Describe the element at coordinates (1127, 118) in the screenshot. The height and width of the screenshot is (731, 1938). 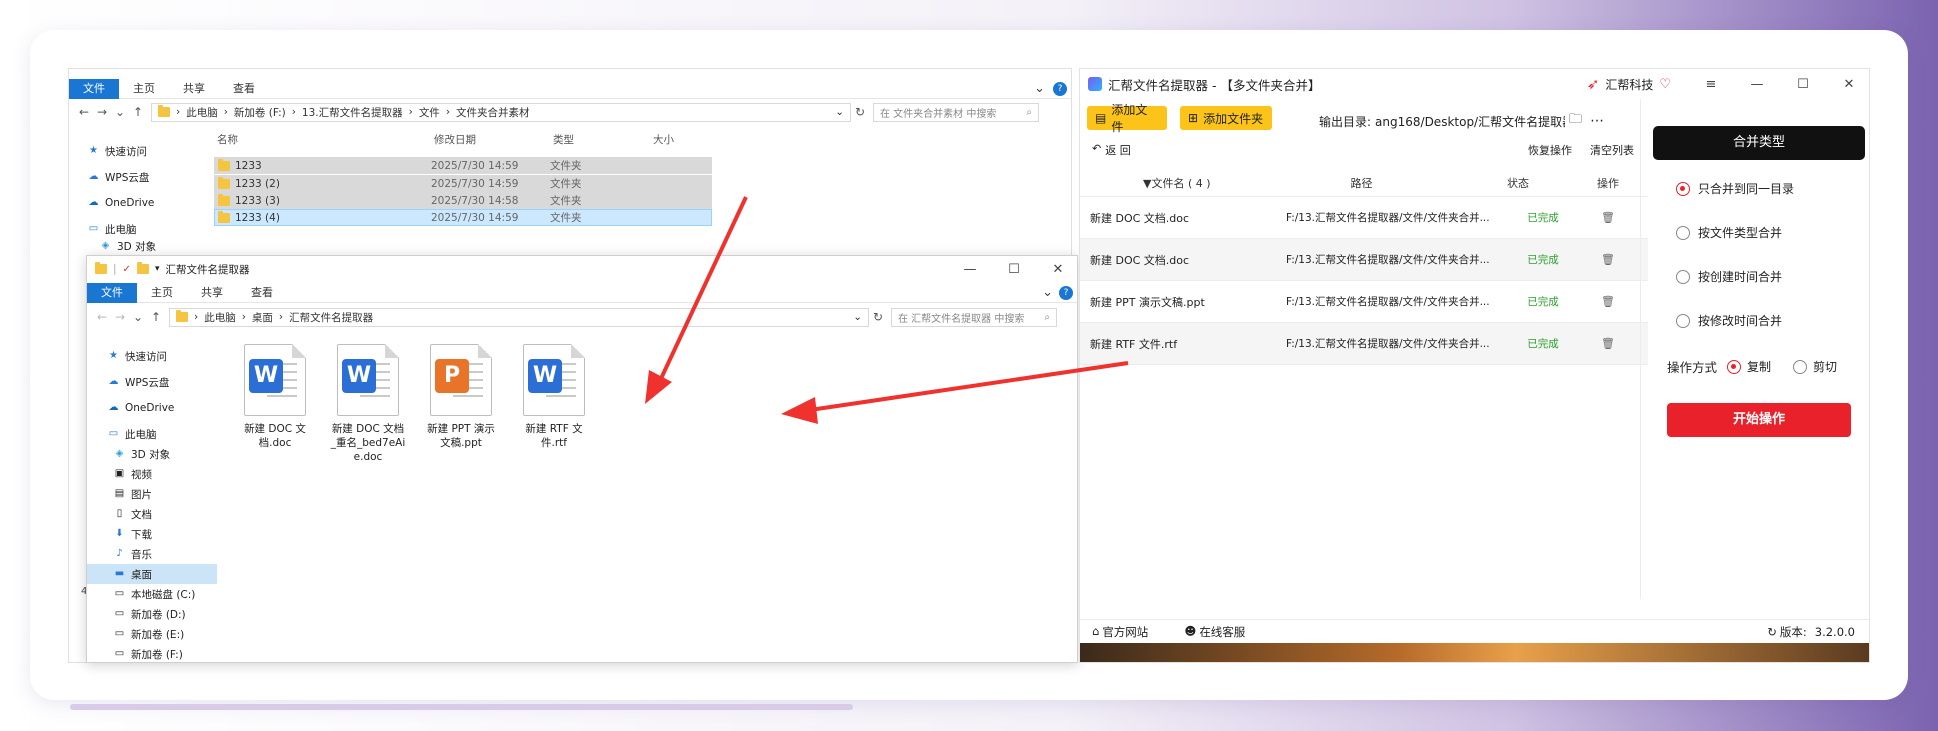
I see `add-file-button: ▤ 添加文件` at that location.